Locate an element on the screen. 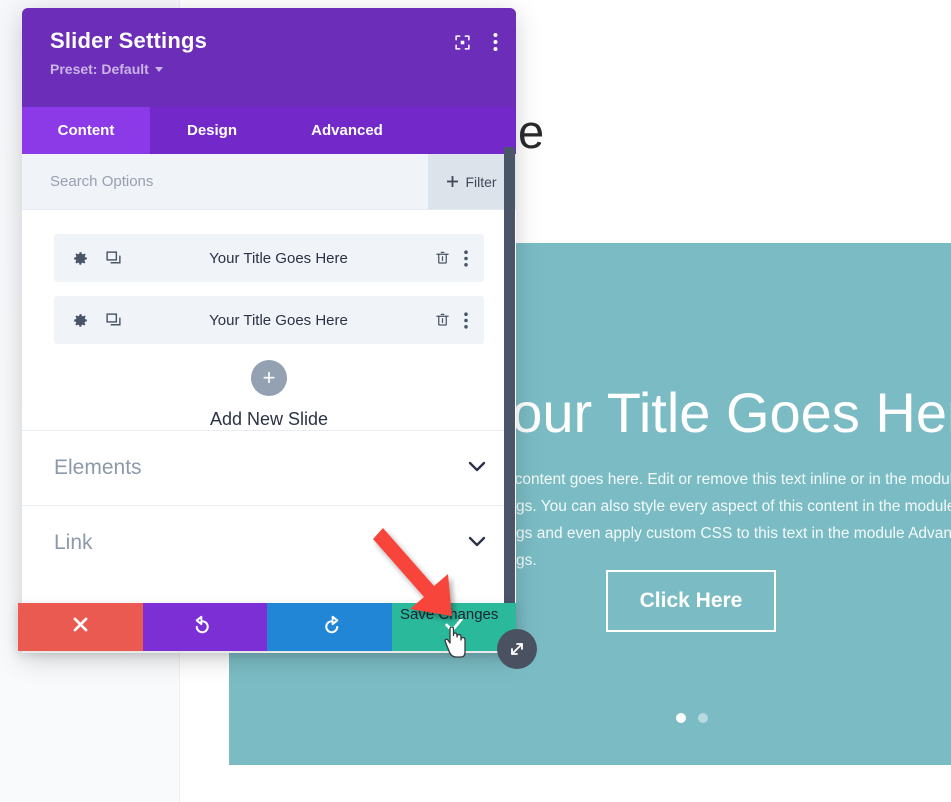  modal-header: Slider Settings Preset: Default is located at coordinates (269, 57).